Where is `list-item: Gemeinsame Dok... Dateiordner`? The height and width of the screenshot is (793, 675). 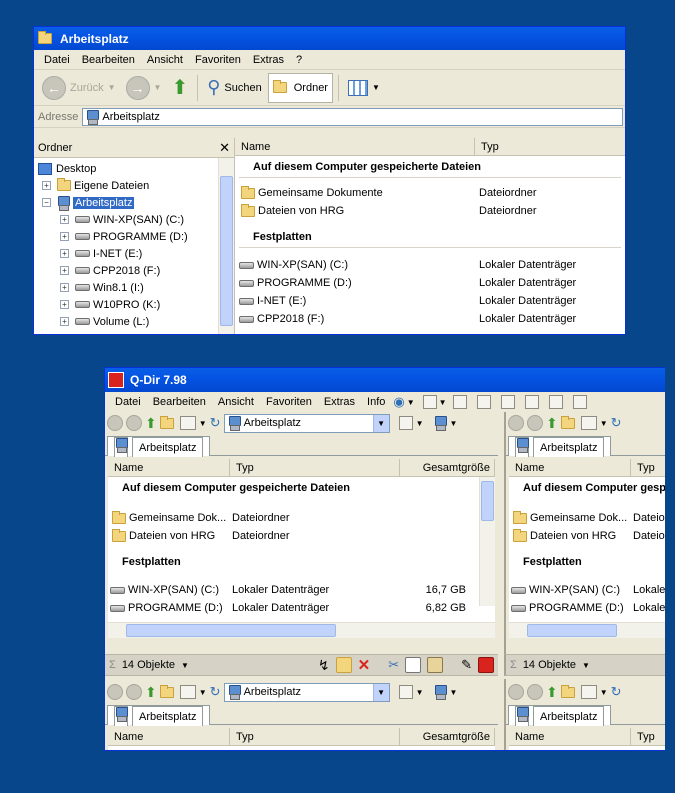
list-item: Gemeinsame Dok... Dateiordner is located at coordinates (301, 518).